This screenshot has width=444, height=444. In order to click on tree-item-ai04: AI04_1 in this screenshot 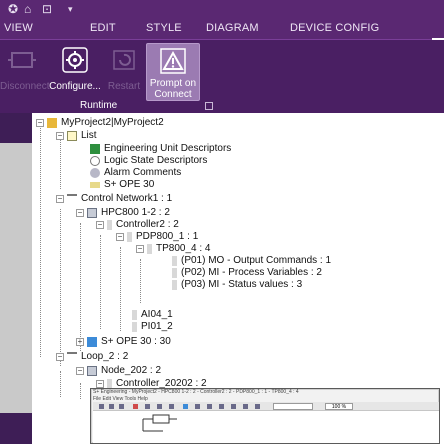, I will do `click(152, 315)`.